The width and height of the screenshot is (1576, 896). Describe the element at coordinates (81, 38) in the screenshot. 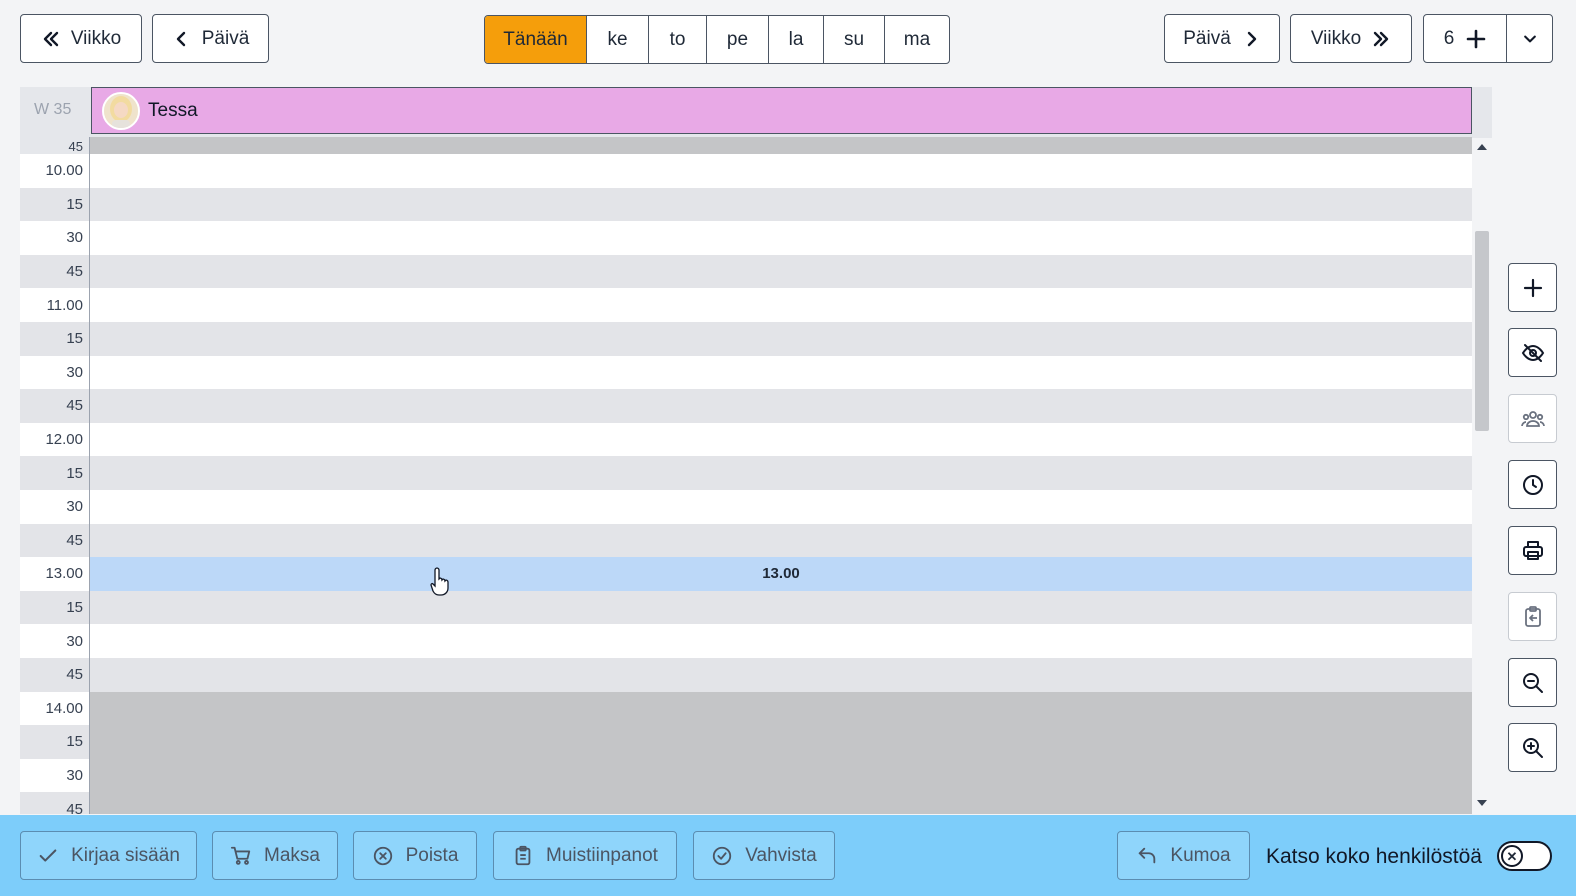

I see `week-back-button: Viikko` at that location.